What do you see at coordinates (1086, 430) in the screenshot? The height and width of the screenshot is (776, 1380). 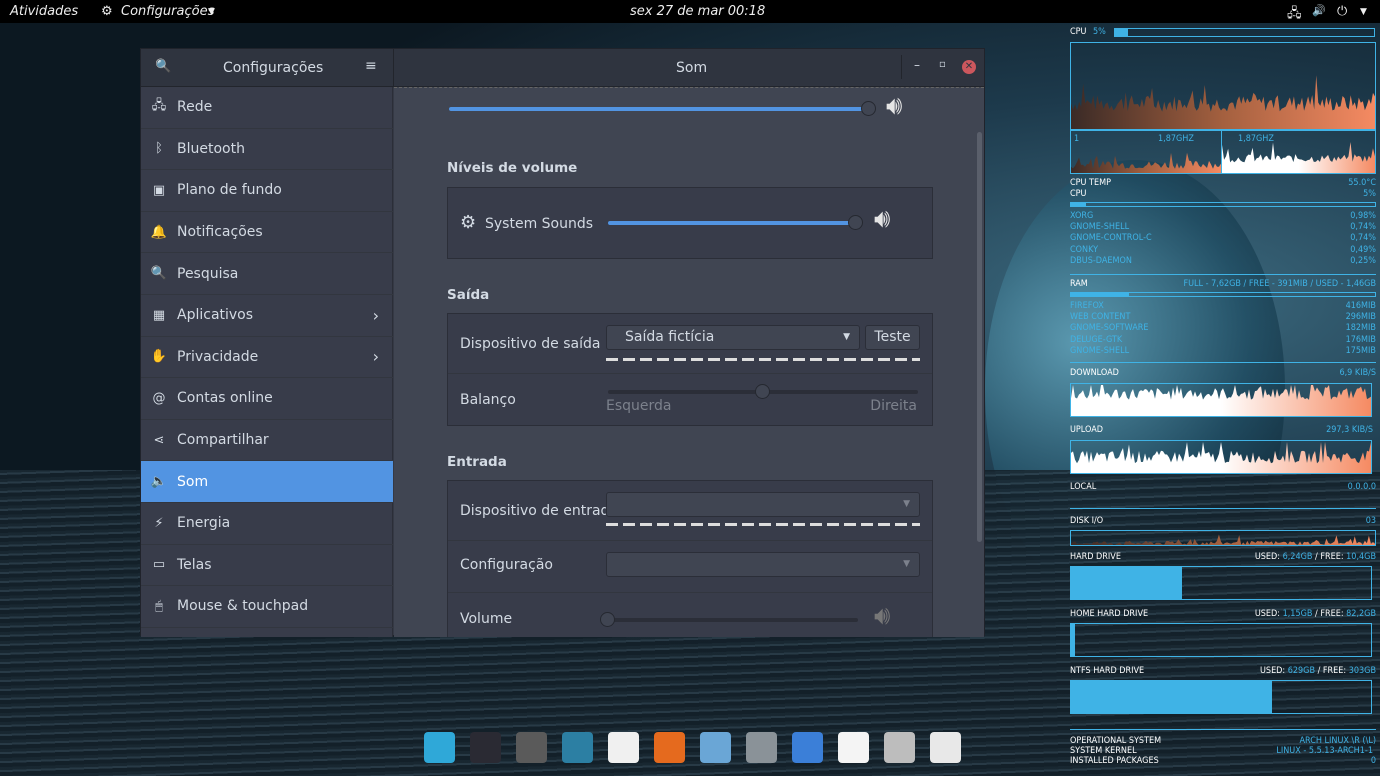 I see `upload-label: UPLOAD` at bounding box center [1086, 430].